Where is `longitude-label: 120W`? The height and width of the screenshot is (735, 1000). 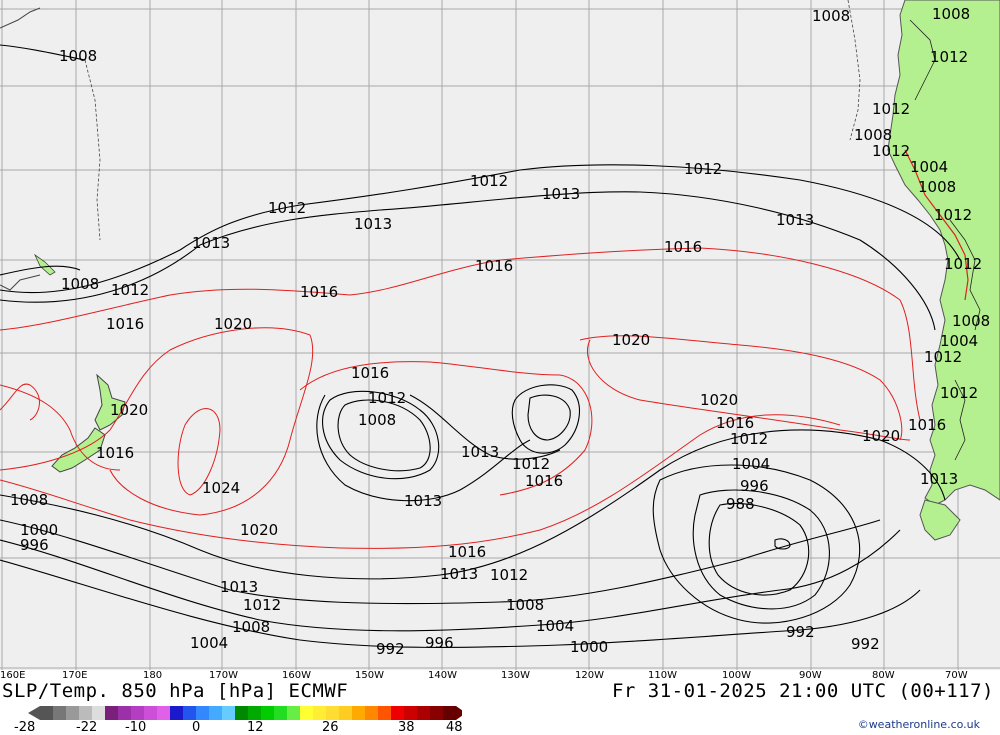
longitude-label: 120W is located at coordinates (589, 675).